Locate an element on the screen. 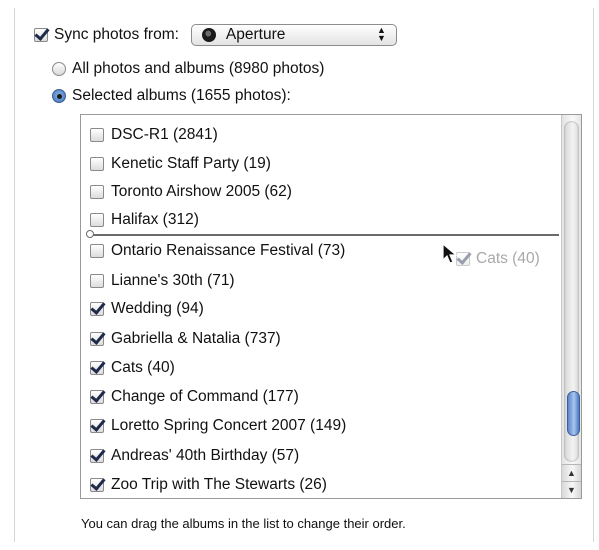 This screenshot has height=550, width=599. album-label: DSC-R1 (2841) is located at coordinates (164, 134).